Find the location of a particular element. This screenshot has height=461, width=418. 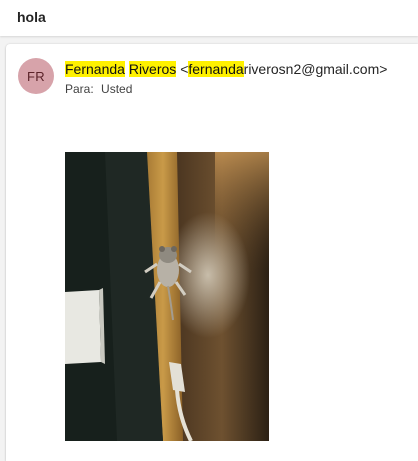

sender-email-rest: riverosn2@gmail.com is located at coordinates (312, 69).